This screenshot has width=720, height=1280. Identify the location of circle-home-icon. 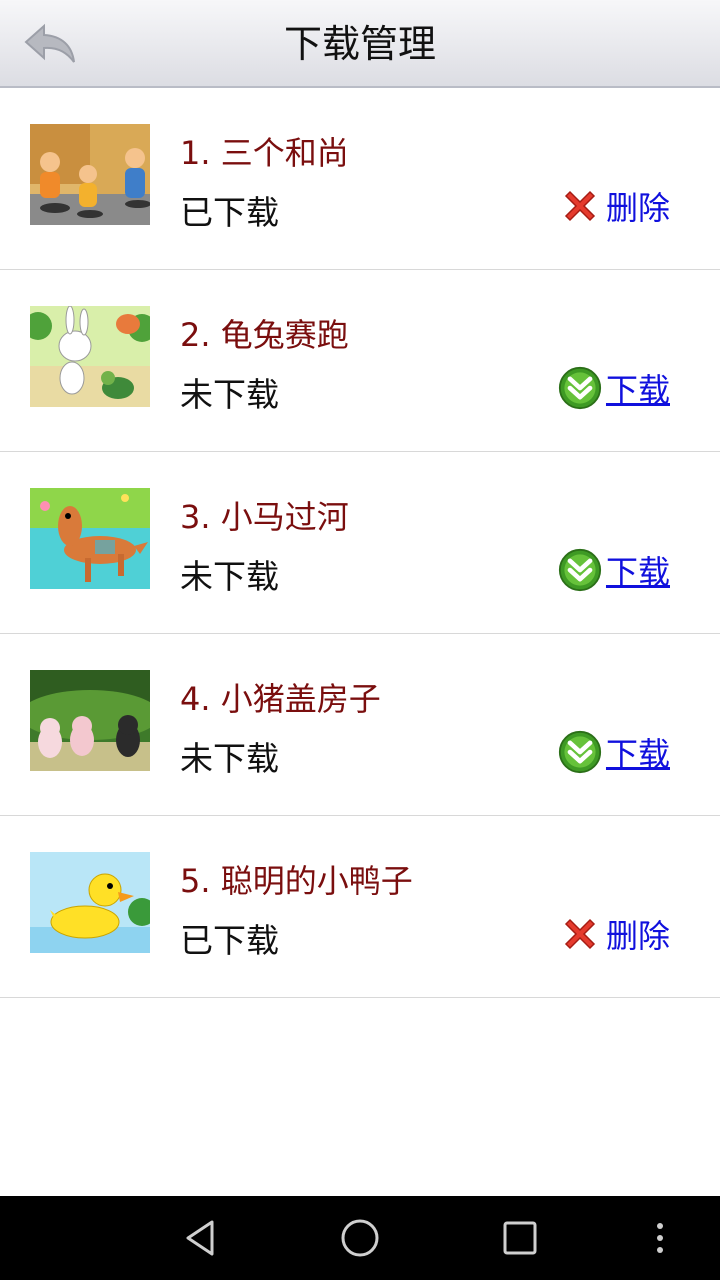
(360, 1238).